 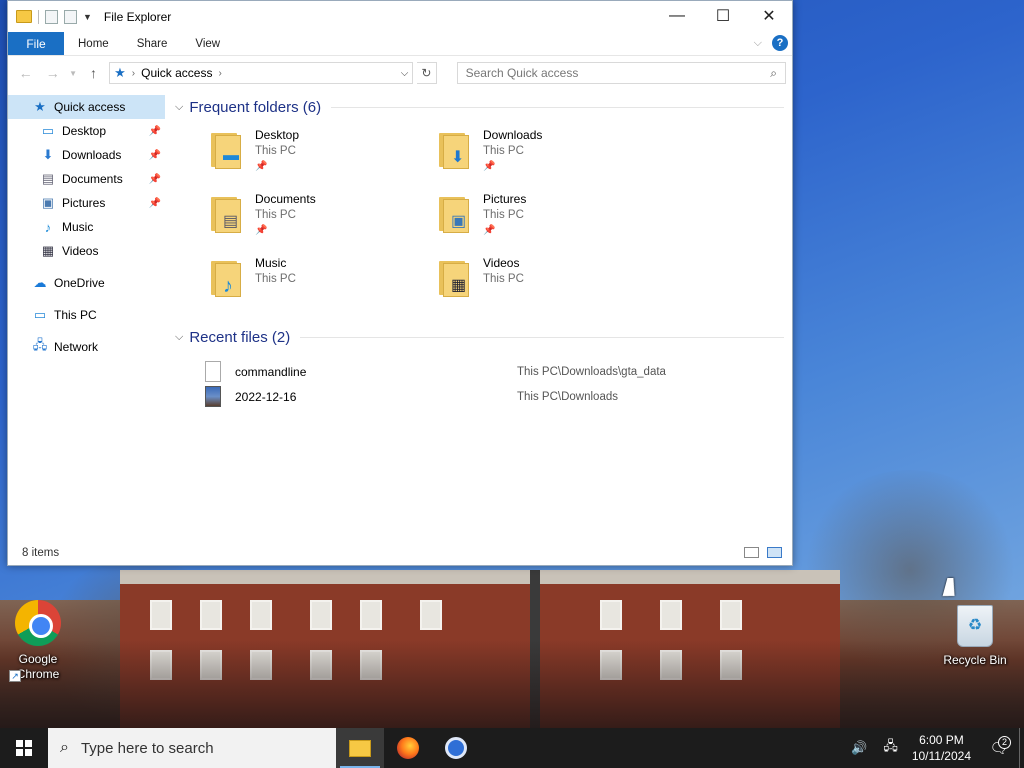 I want to click on folder-tile-desktop: ▬ Desktop This PC 📌, so click(x=323, y=152).